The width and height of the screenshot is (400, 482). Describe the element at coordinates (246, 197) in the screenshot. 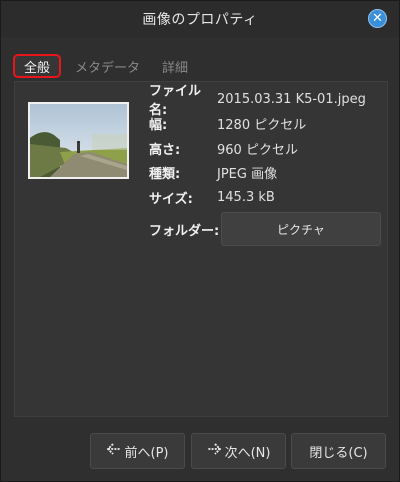

I see `size-value: 145.3 kB` at that location.